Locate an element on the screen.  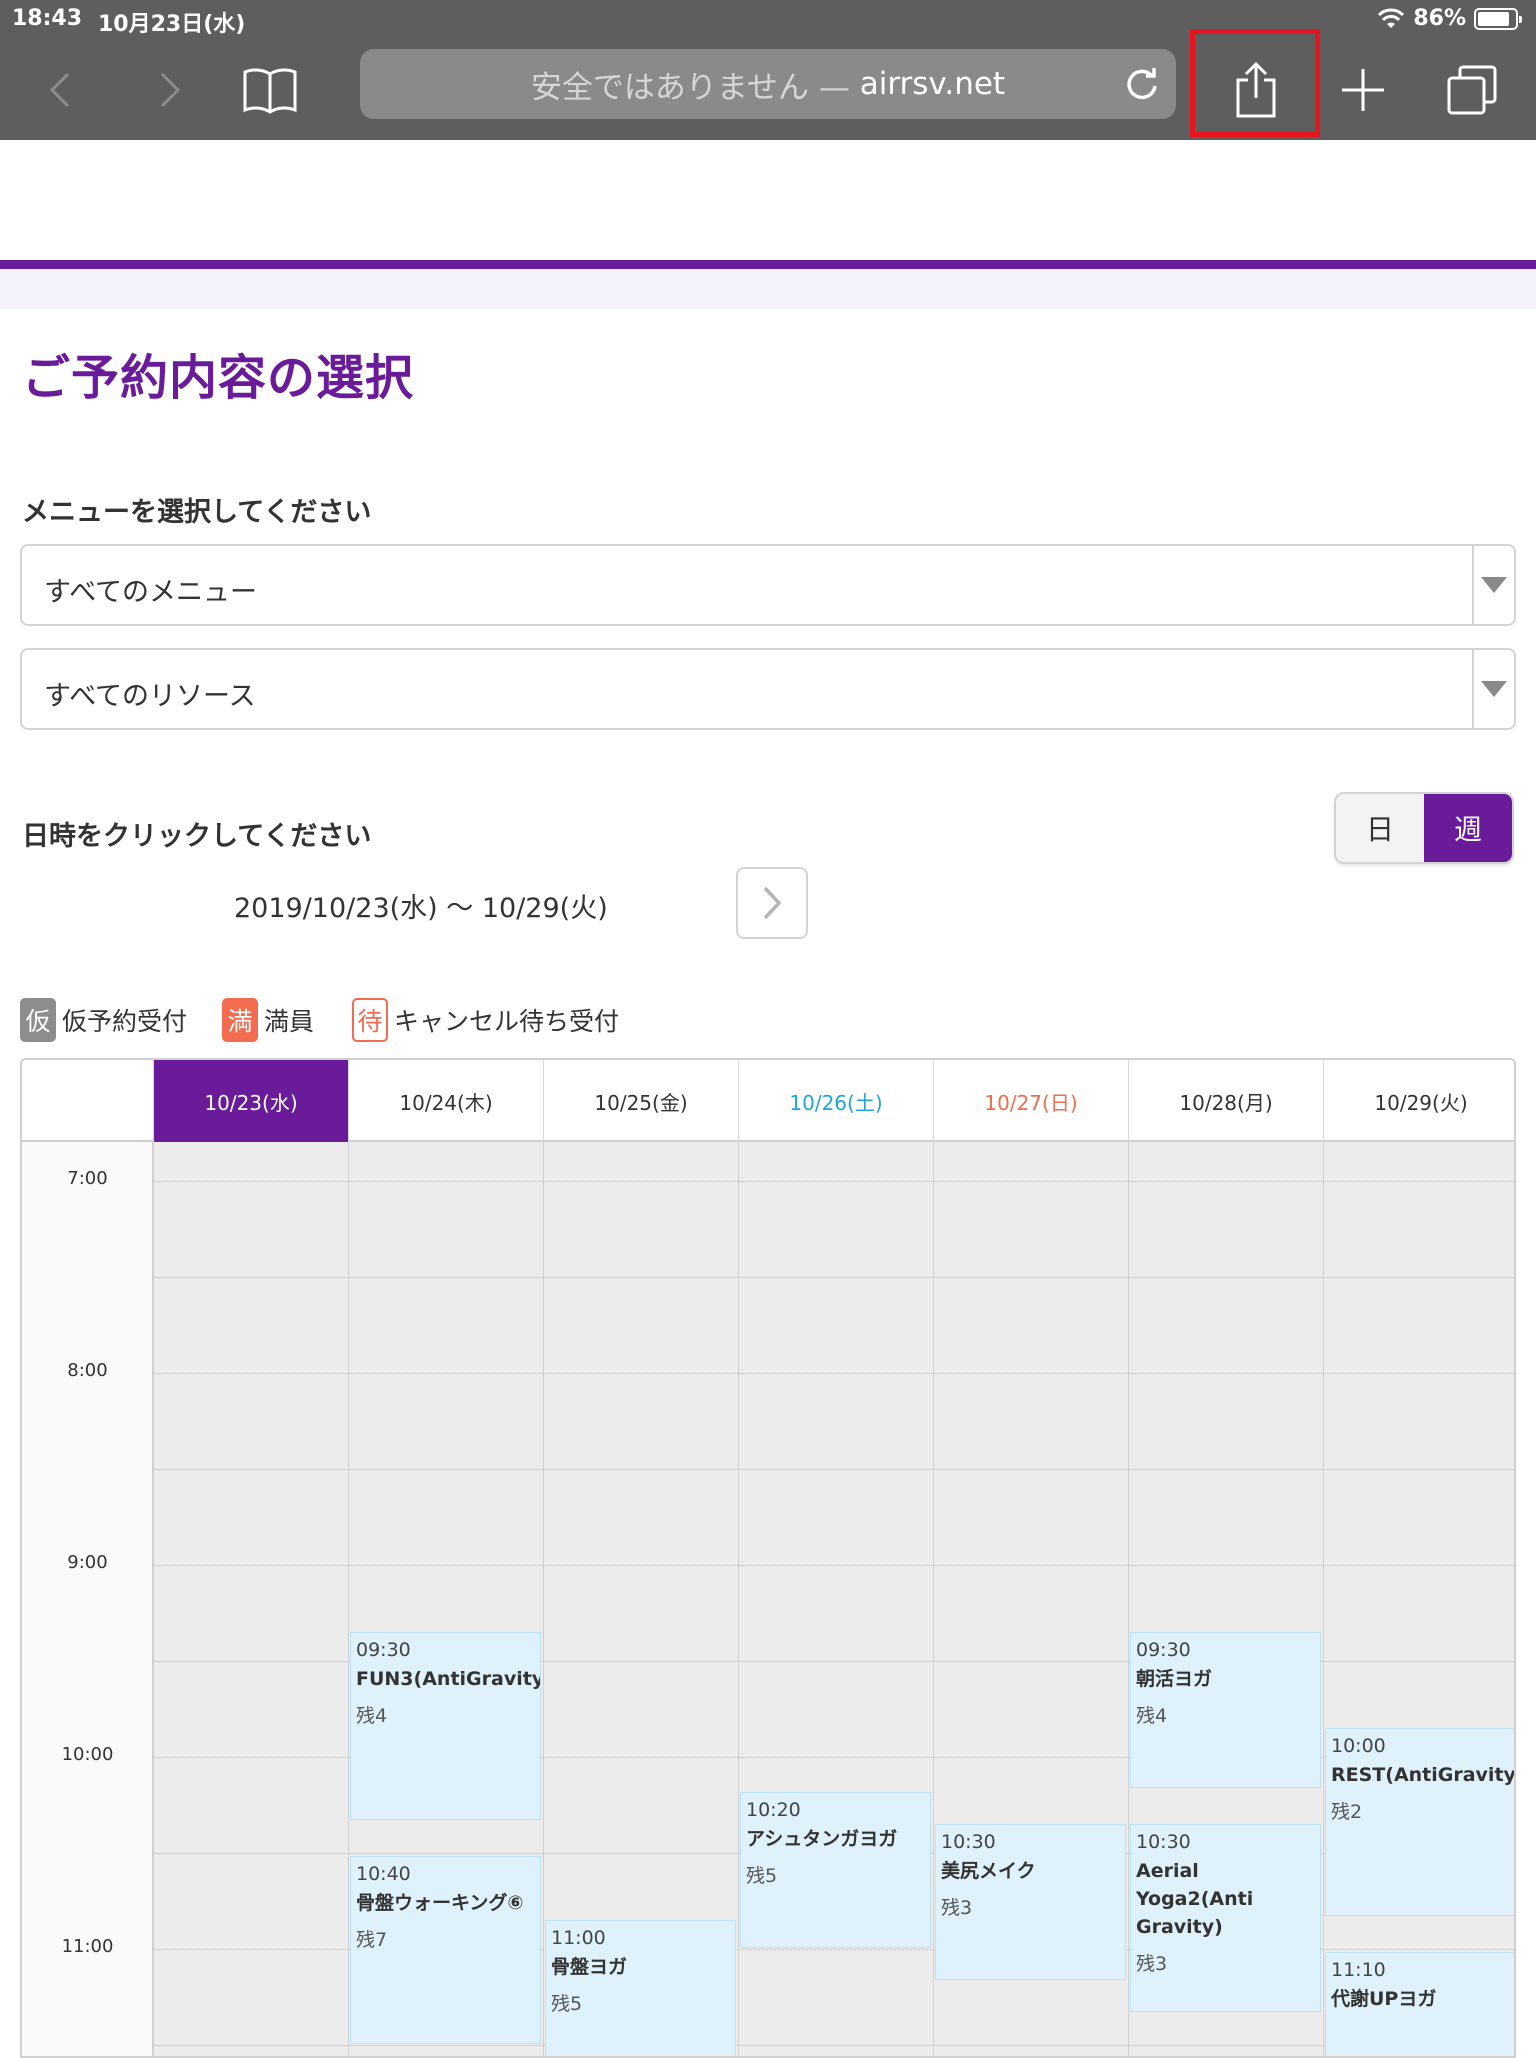
header-accent-line is located at coordinates (768, 264).